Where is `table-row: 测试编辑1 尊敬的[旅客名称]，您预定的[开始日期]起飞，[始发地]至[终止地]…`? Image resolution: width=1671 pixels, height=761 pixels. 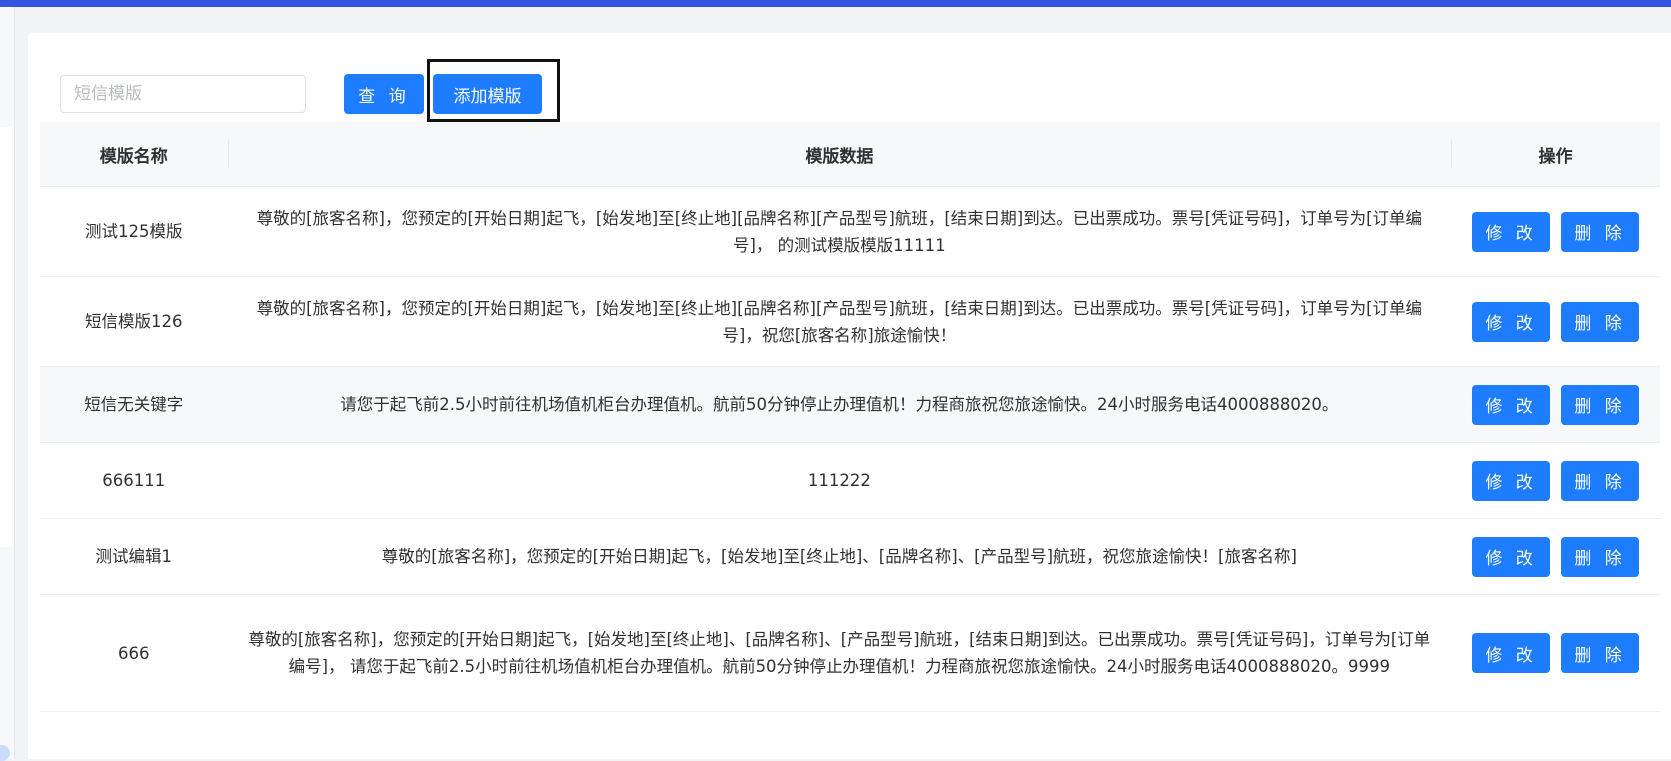
table-row: 测试编辑1 尊敬的[旅客名称]，您预定的[开始日期]起飞，[始发地]至[终止地]… is located at coordinates (850, 556).